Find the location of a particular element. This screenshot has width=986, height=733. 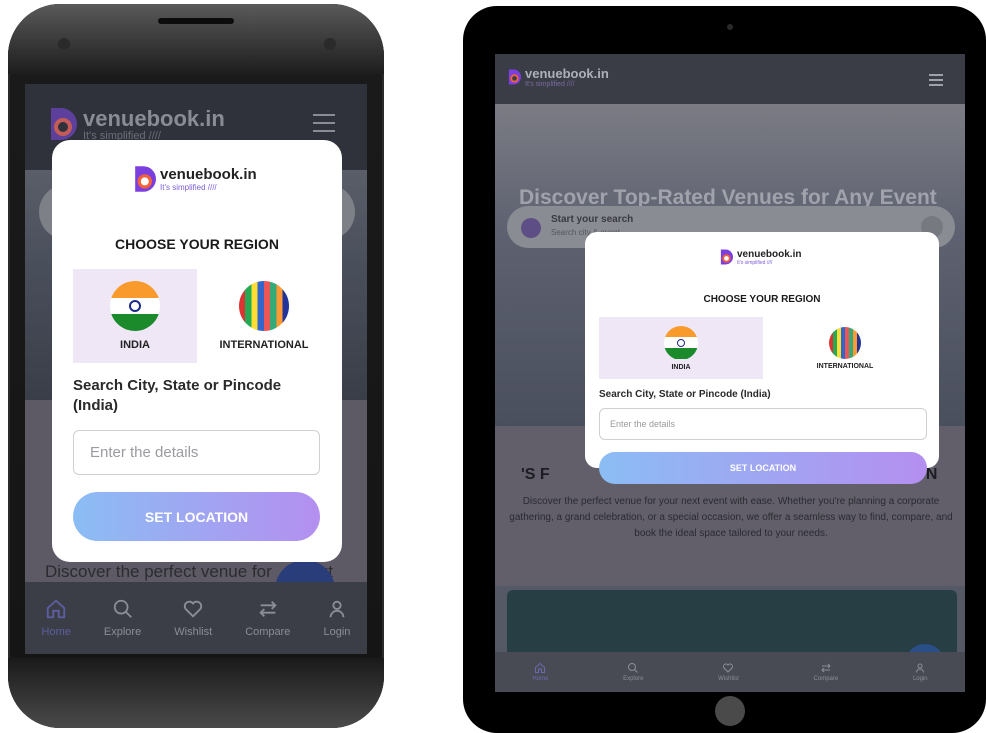

section-heading-left: 'S F is located at coordinates (535, 474).